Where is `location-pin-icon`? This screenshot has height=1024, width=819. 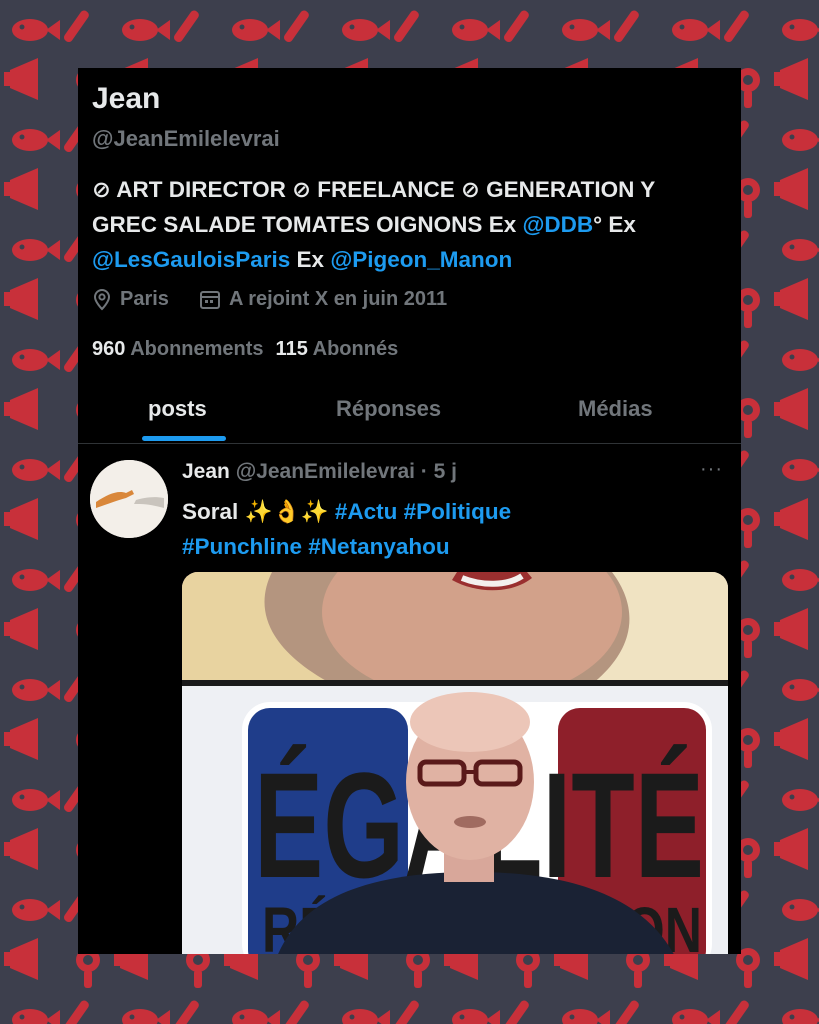 location-pin-icon is located at coordinates (102, 299).